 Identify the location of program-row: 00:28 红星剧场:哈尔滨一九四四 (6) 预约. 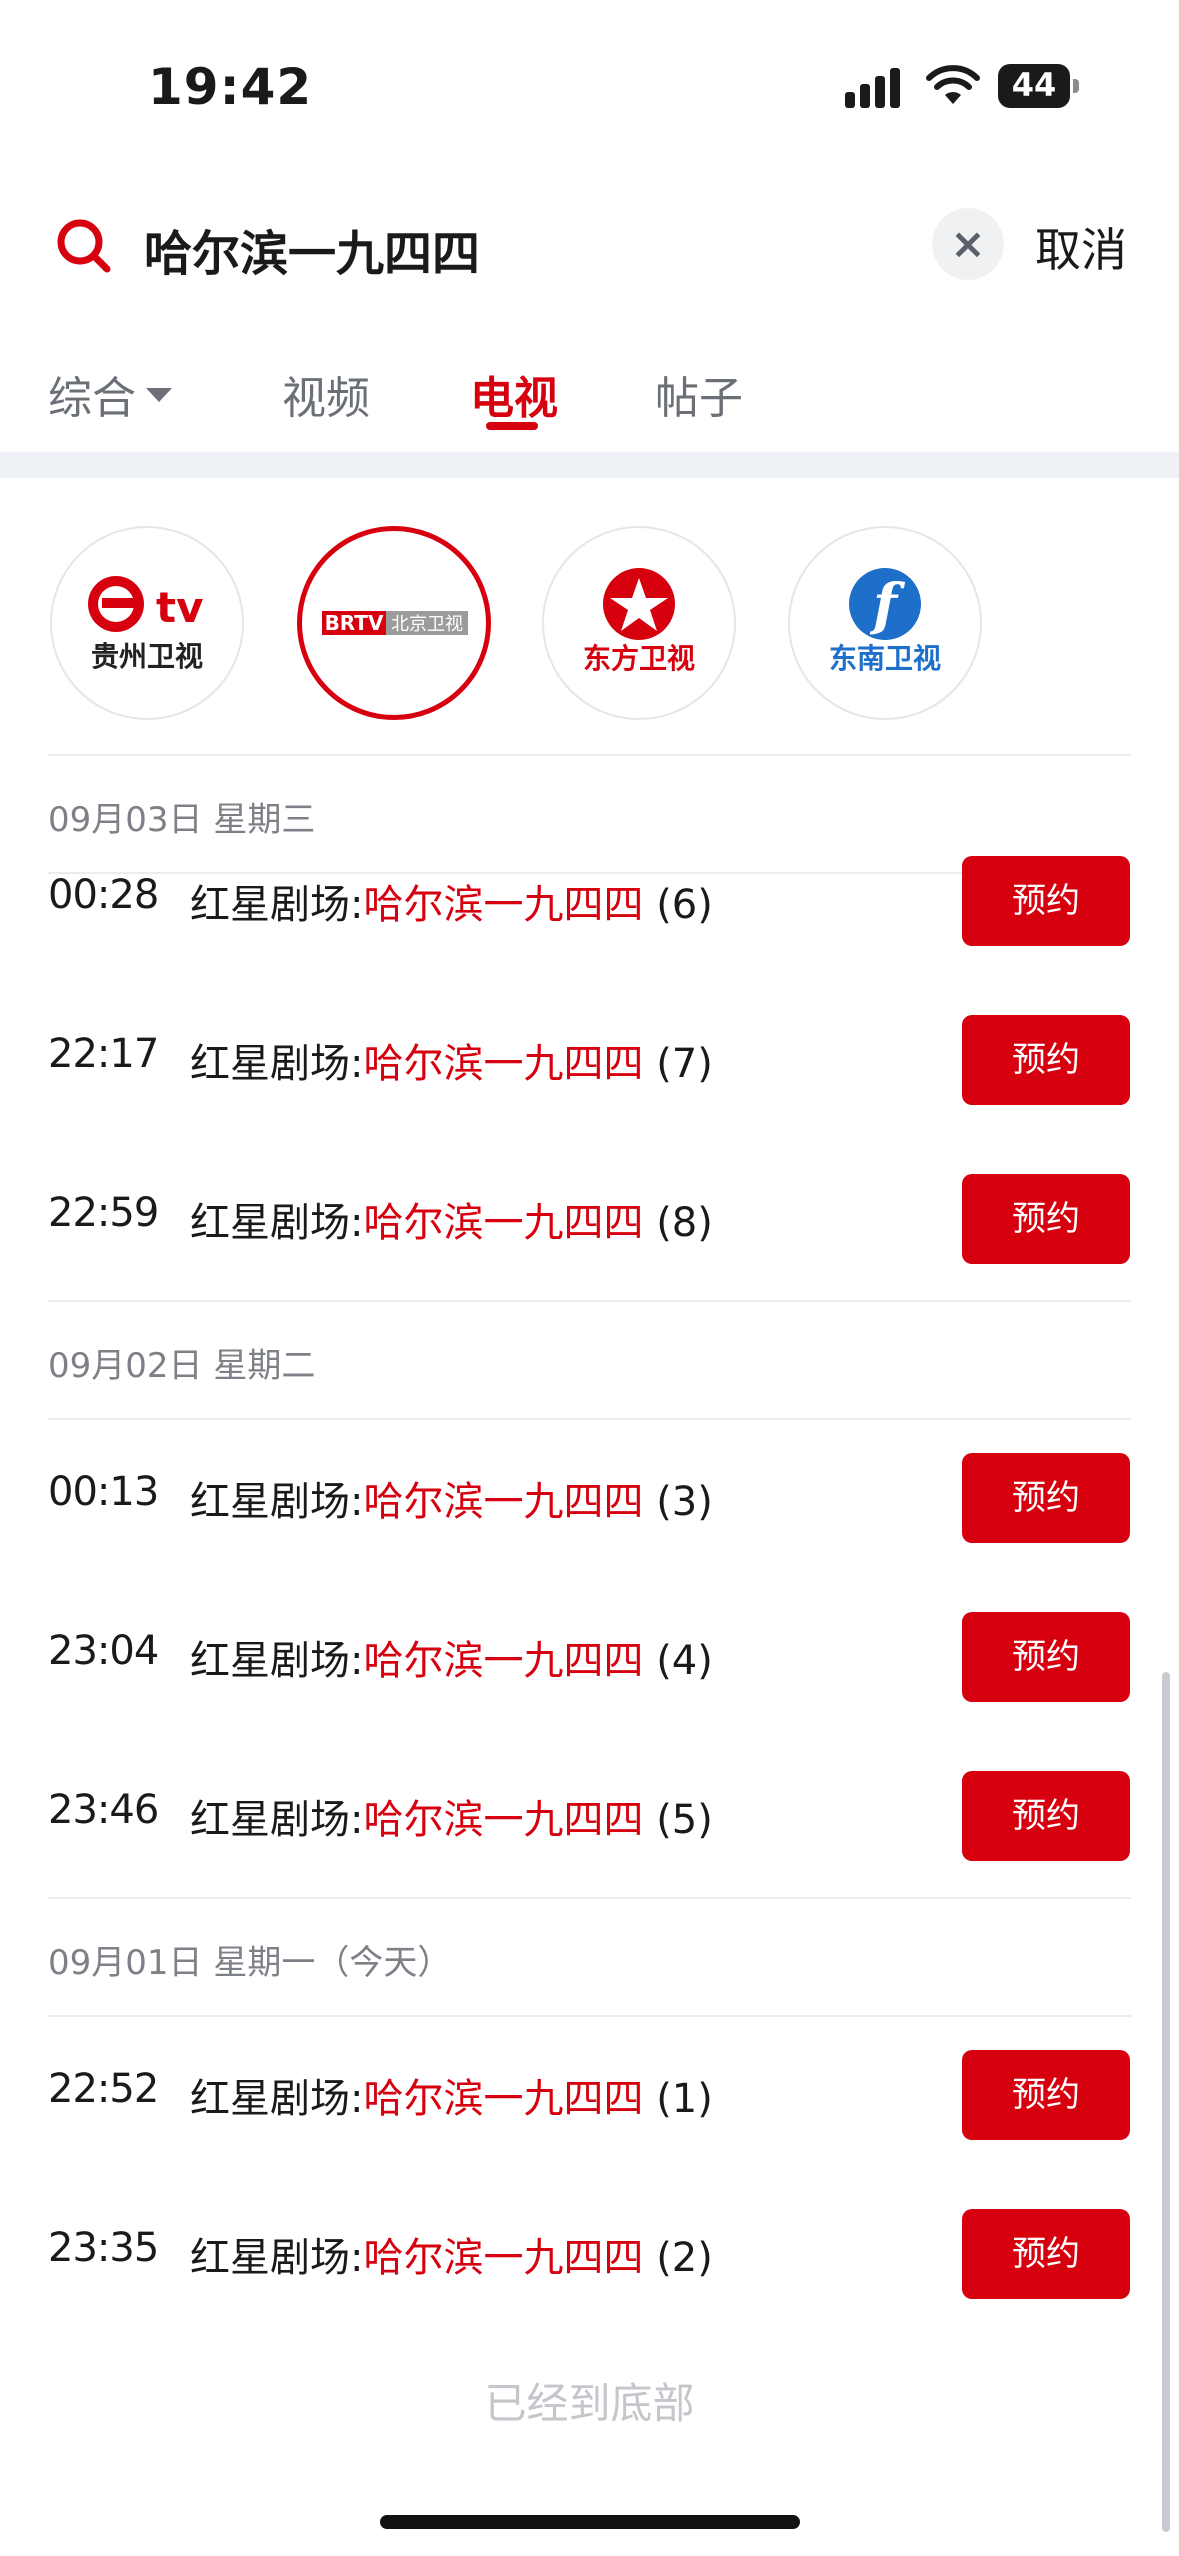
(589, 900).